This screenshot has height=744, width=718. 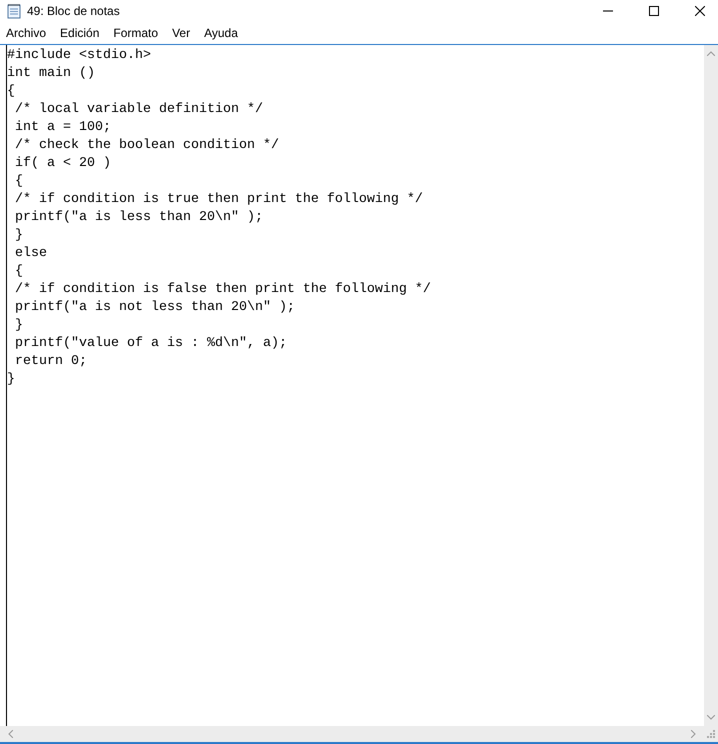 I want to click on scroll-left-icon, so click(x=10, y=734).